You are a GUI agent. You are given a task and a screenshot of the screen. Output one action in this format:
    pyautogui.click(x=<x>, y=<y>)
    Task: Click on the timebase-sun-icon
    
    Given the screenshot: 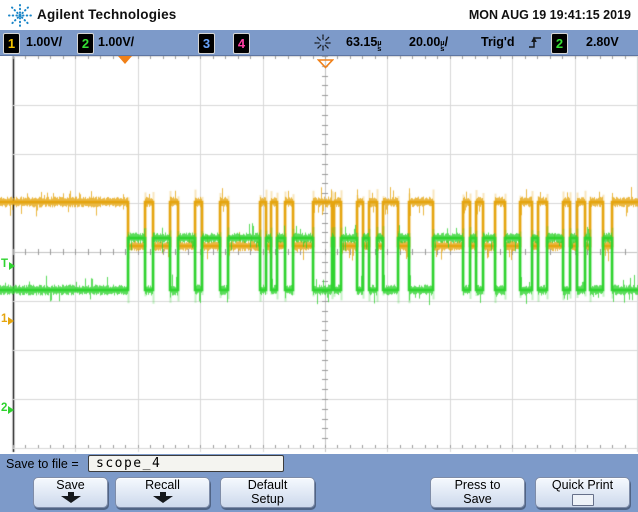 What is the action you would take?
    pyautogui.click(x=323, y=45)
    